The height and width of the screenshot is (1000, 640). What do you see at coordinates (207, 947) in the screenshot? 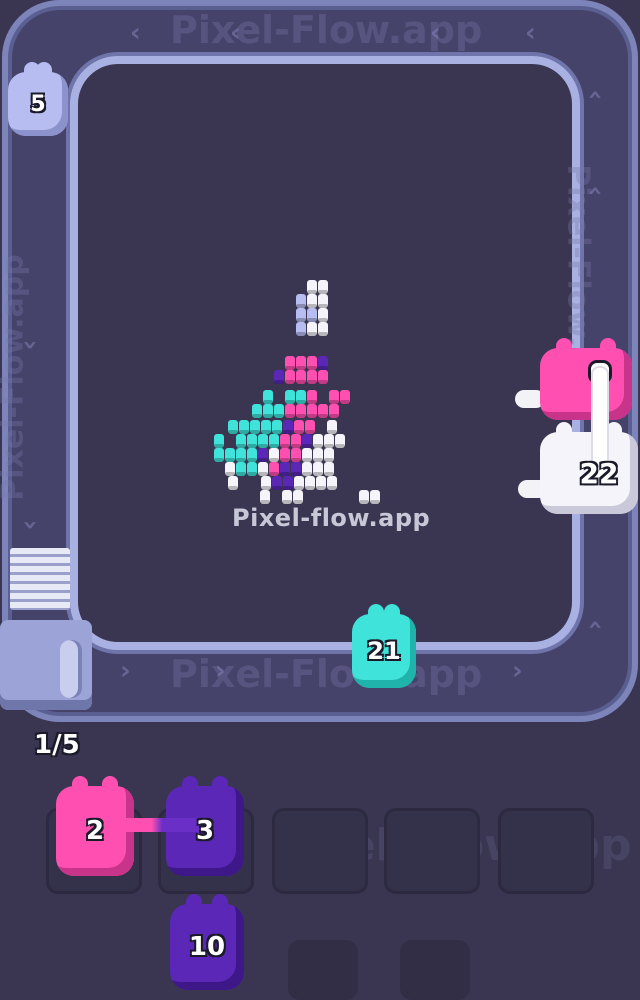
I see `blob-count: 10` at bounding box center [207, 947].